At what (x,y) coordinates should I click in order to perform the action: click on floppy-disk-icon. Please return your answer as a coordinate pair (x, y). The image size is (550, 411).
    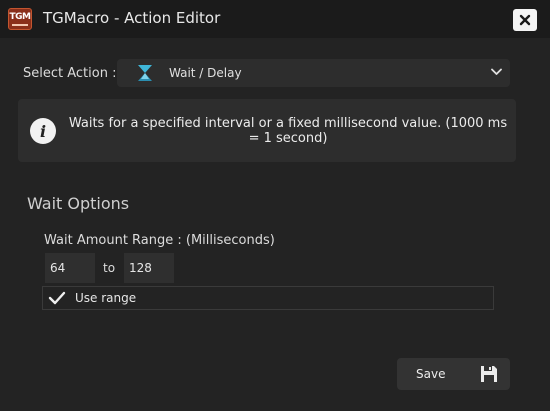
    Looking at the image, I should click on (489, 374).